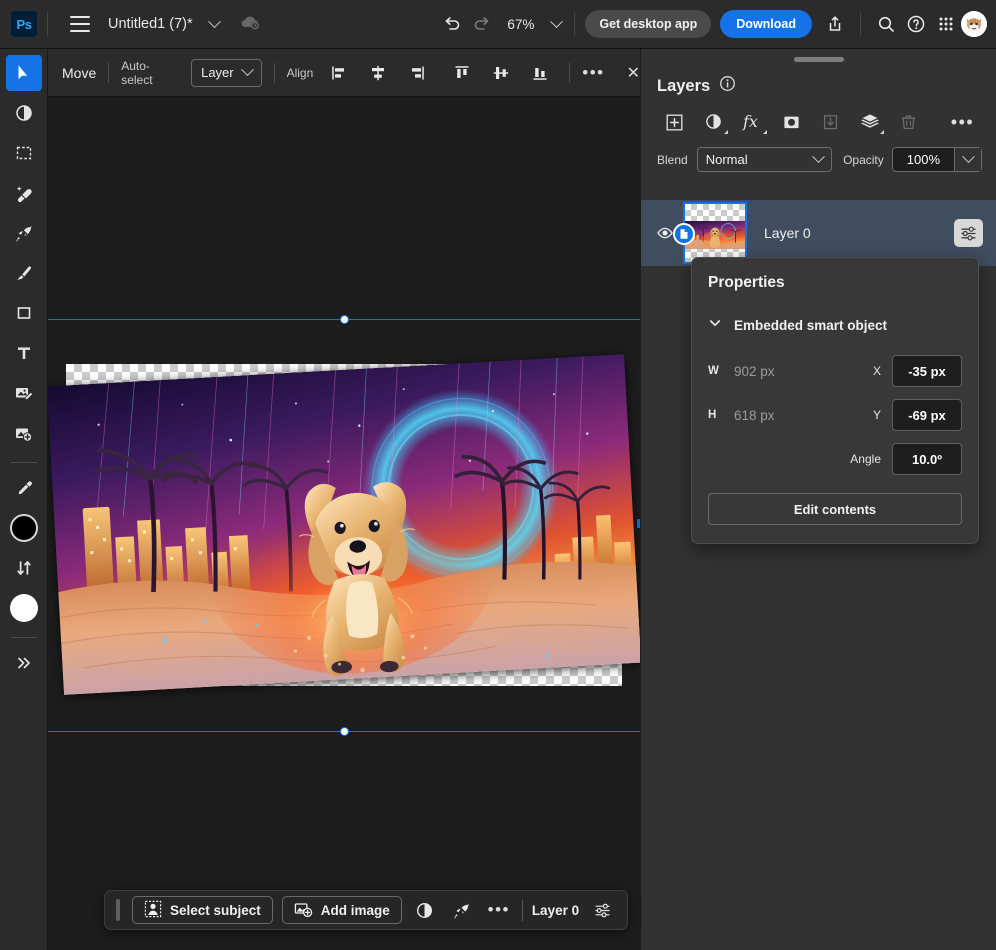 This screenshot has height=950, width=996. What do you see at coordinates (946, 24) in the screenshot?
I see `app-grid-icon` at bounding box center [946, 24].